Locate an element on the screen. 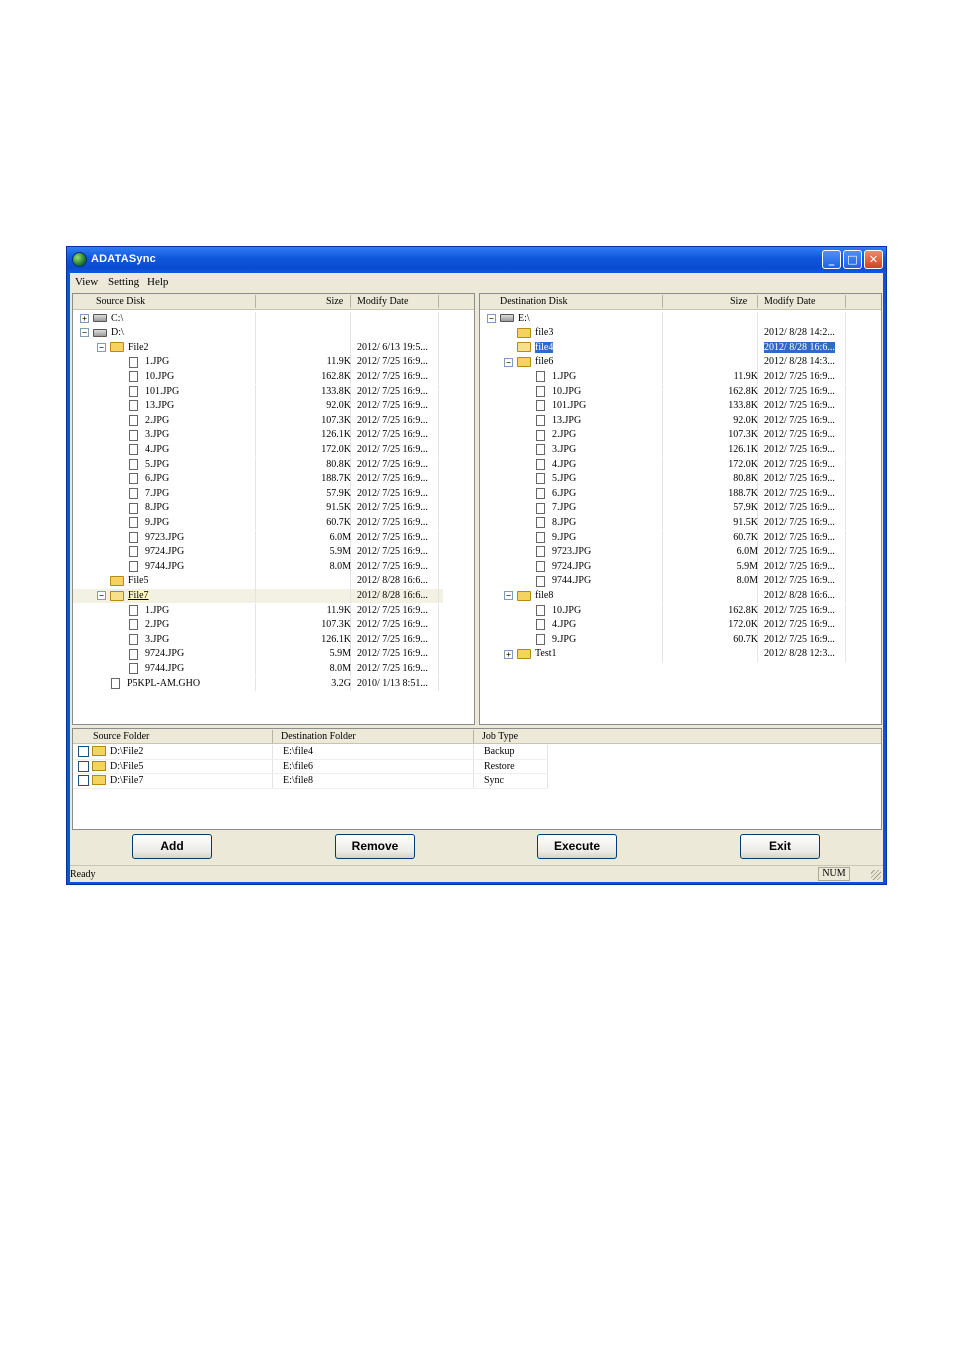  source-header-name: Source Disk is located at coordinates (120, 301).